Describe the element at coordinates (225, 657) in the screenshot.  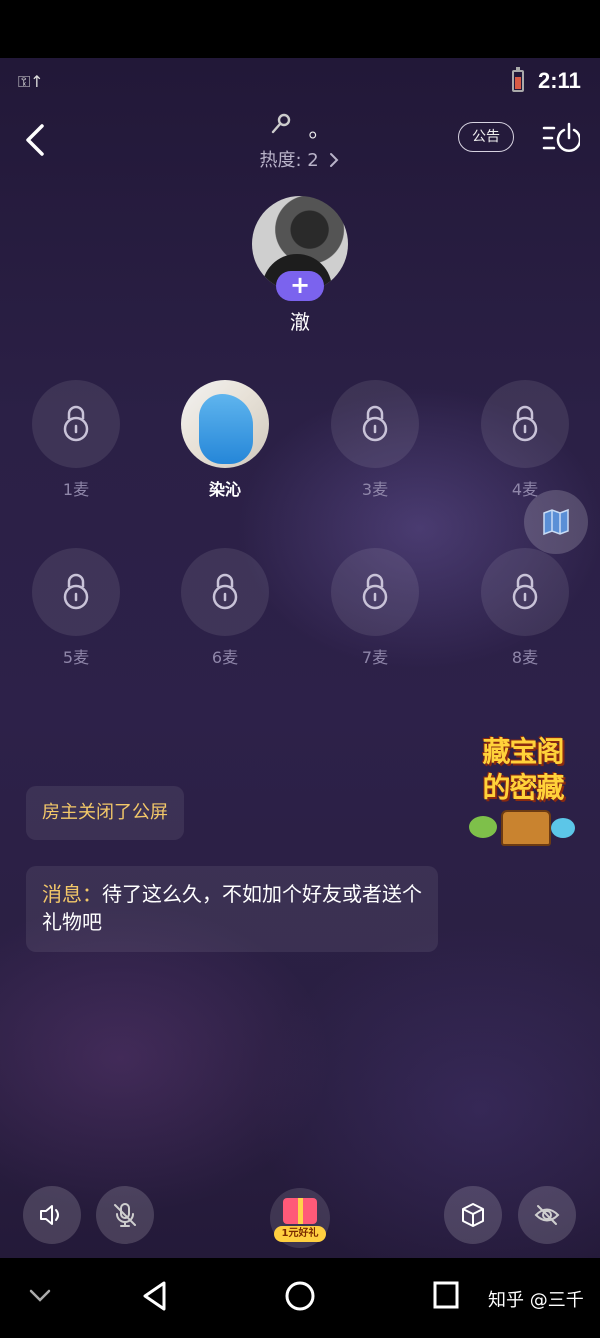
I see `seat-label-6: 6麦` at that location.